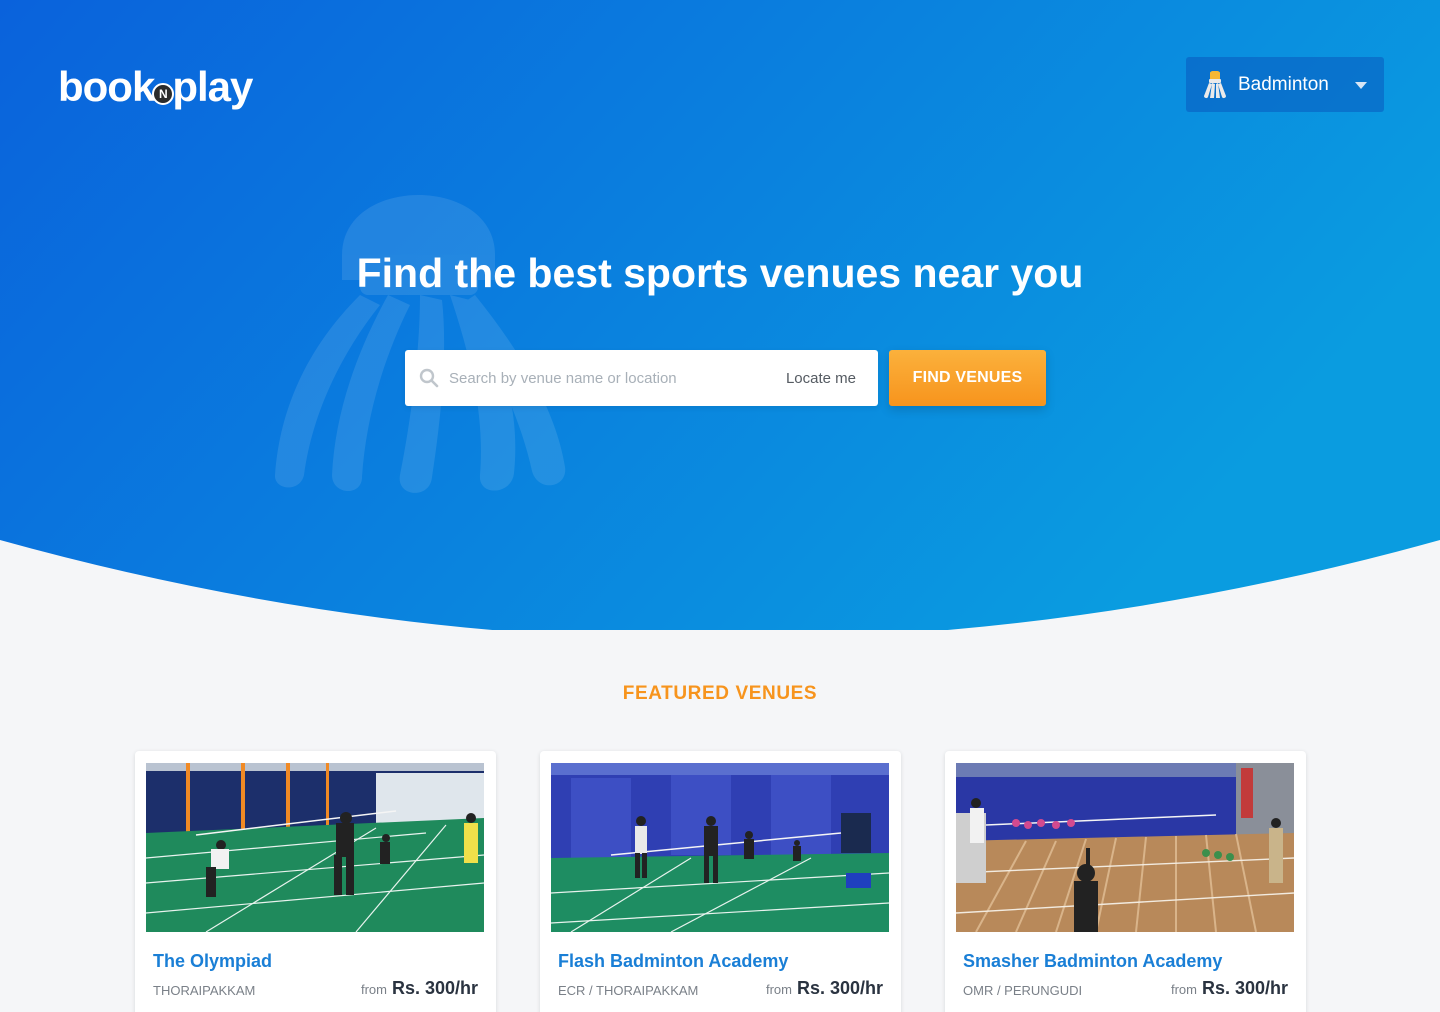 This screenshot has height=1012, width=1440. I want to click on shuttlecock-icon, so click(1215, 84).